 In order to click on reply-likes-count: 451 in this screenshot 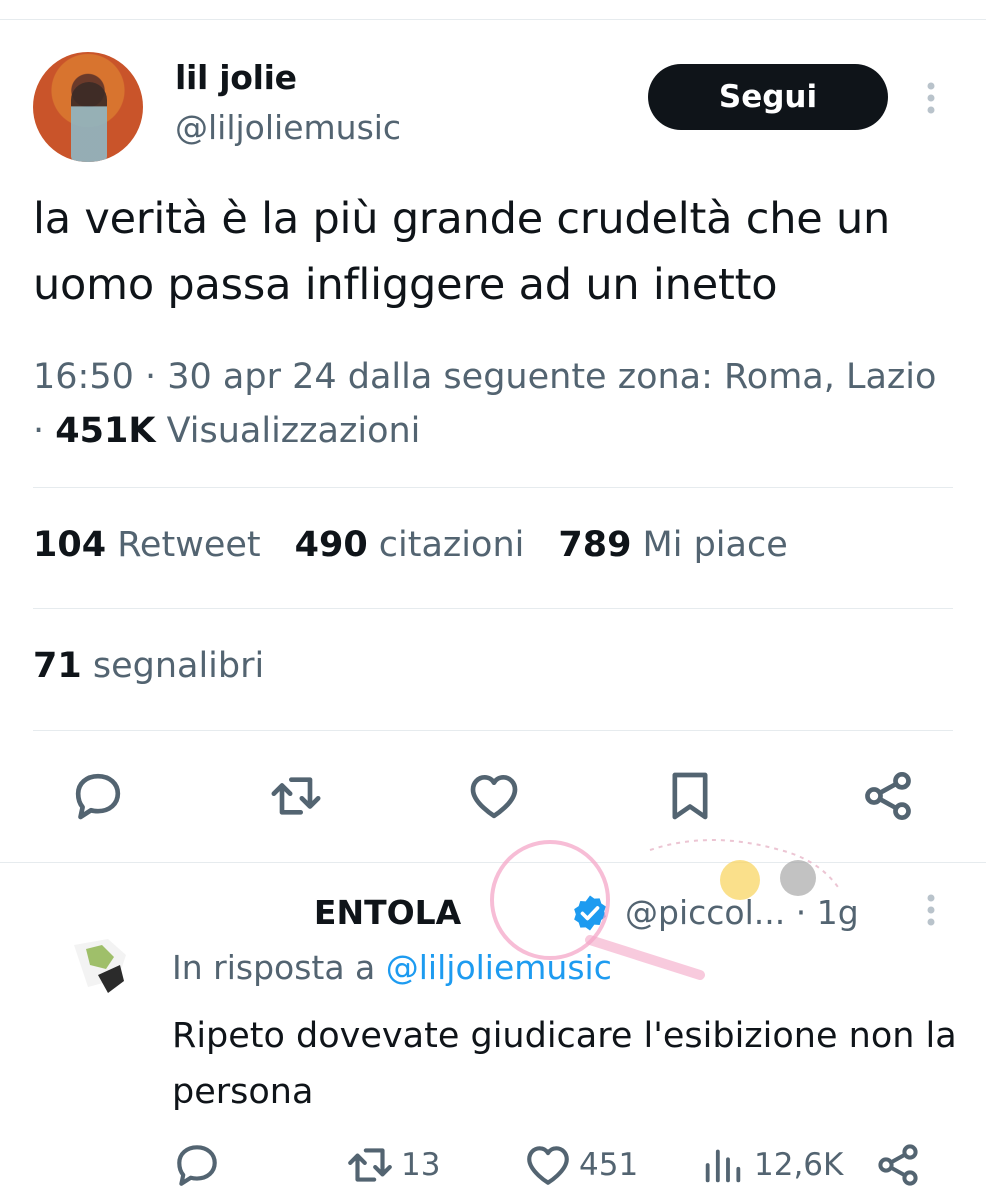, I will do `click(609, 1165)`.